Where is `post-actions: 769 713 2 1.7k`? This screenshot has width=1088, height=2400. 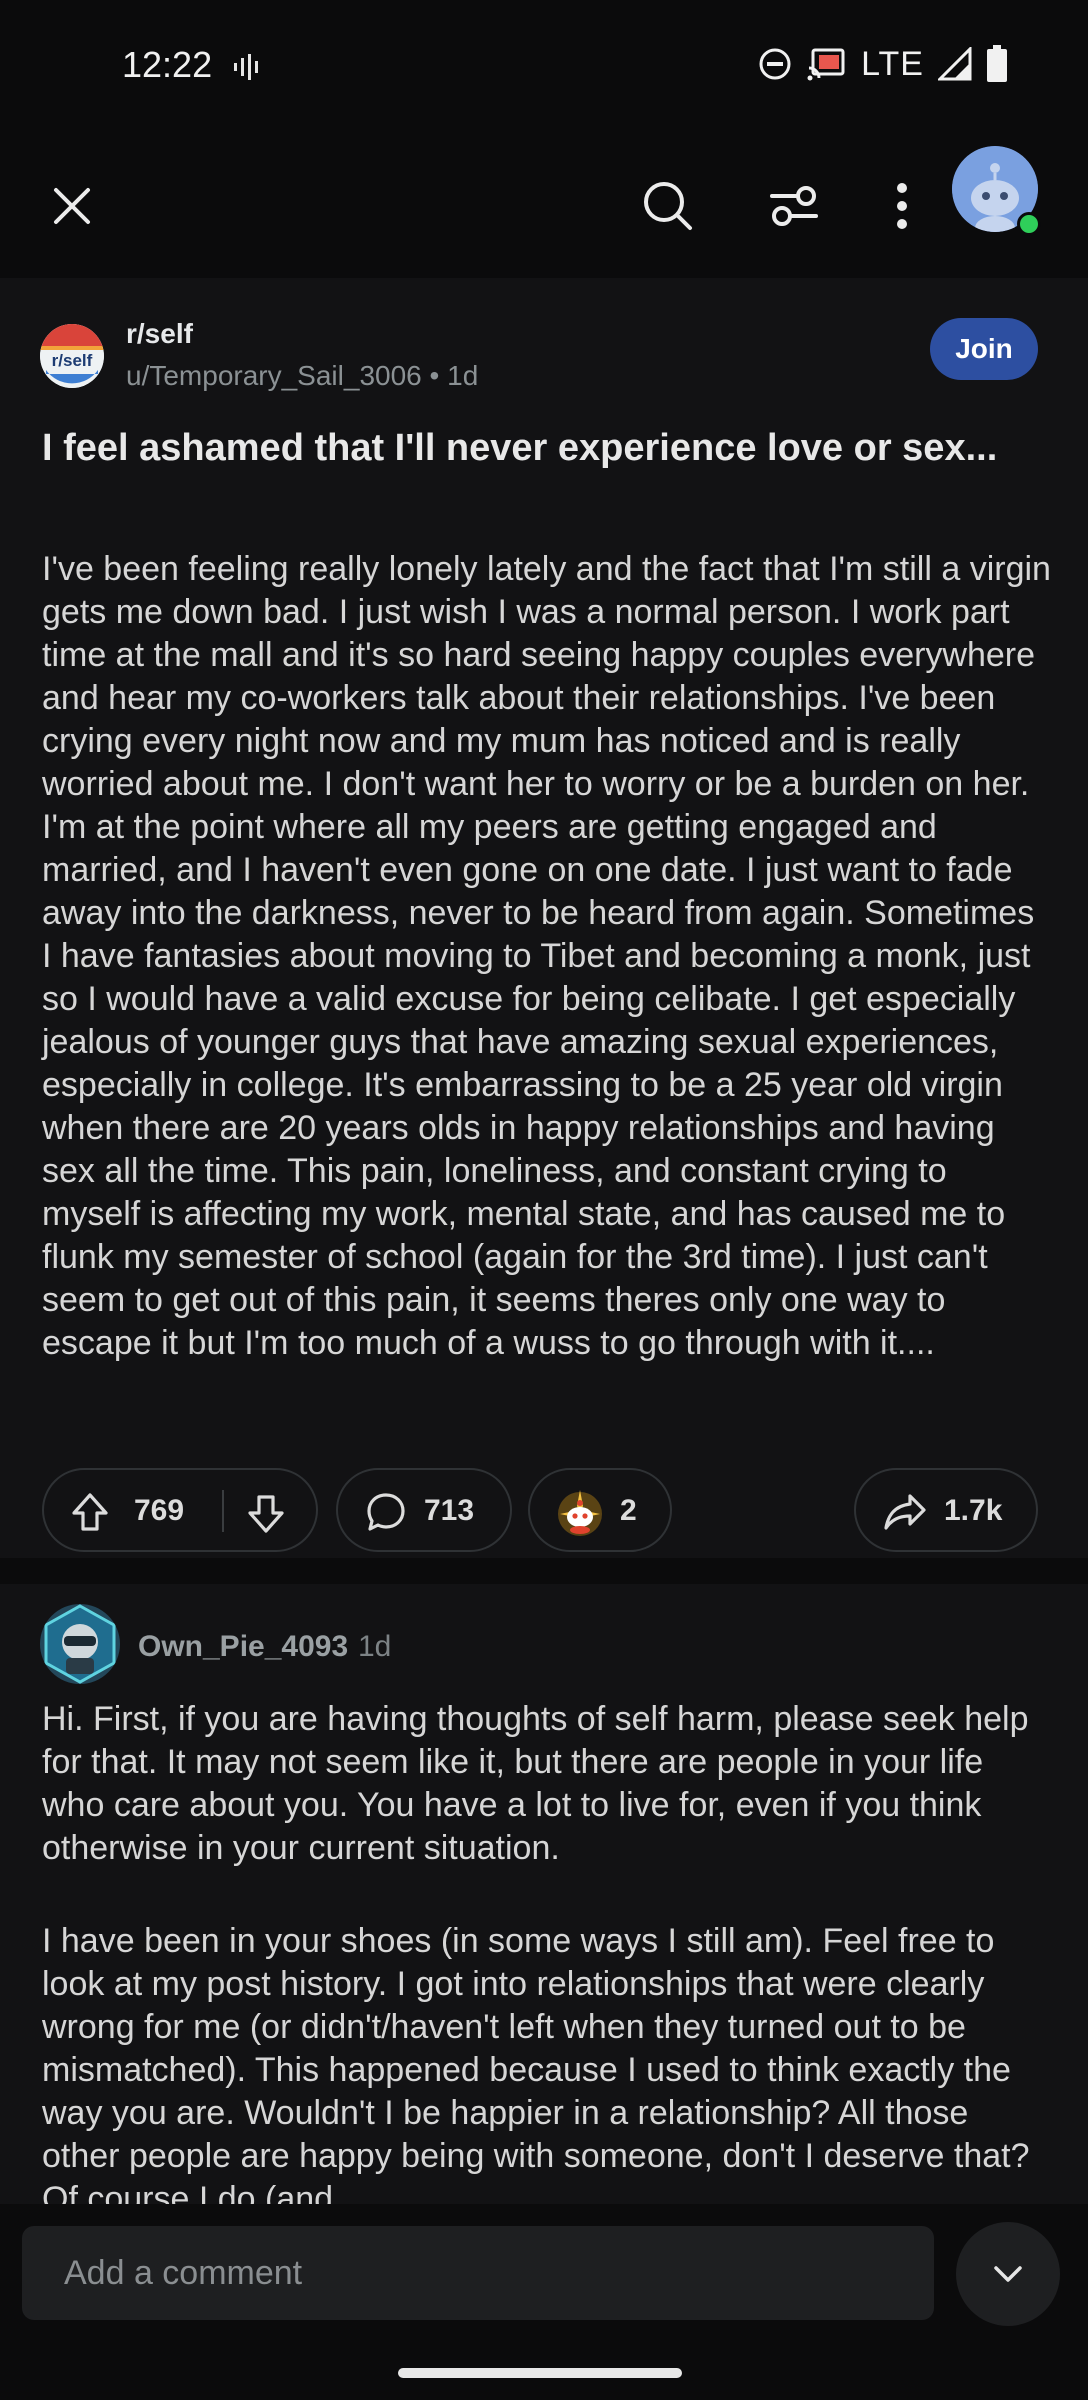 post-actions: 769 713 2 1.7k is located at coordinates (542, 1511).